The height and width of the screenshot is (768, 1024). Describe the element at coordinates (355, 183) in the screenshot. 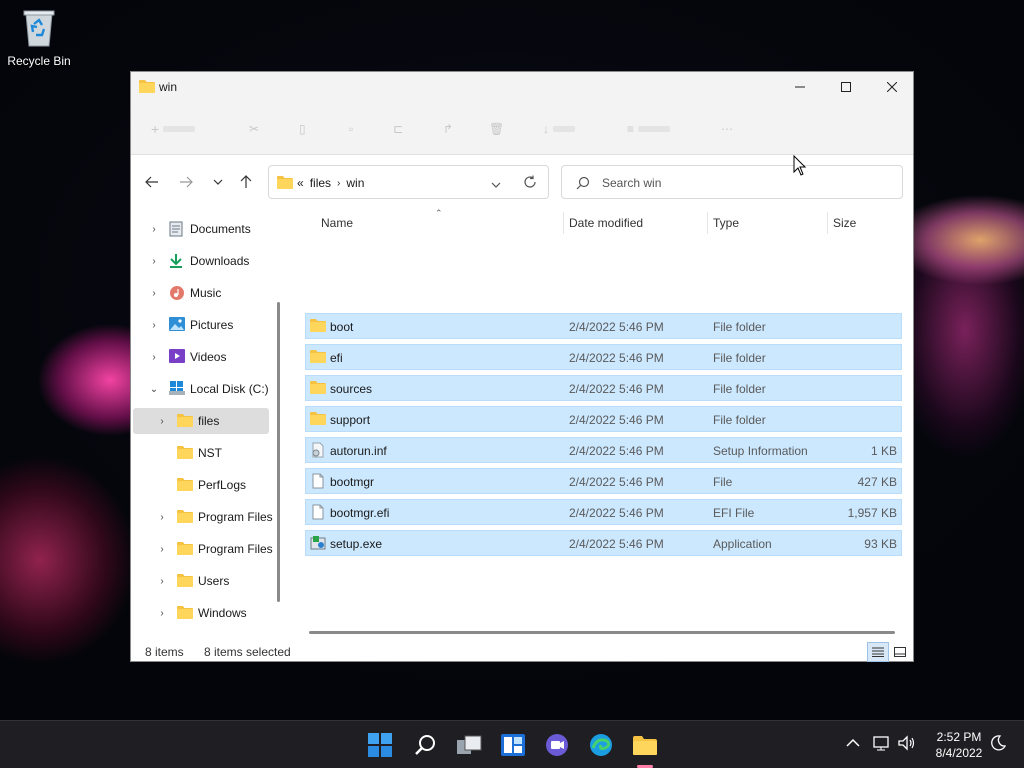

I see `breadcrumb-win: win` at that location.